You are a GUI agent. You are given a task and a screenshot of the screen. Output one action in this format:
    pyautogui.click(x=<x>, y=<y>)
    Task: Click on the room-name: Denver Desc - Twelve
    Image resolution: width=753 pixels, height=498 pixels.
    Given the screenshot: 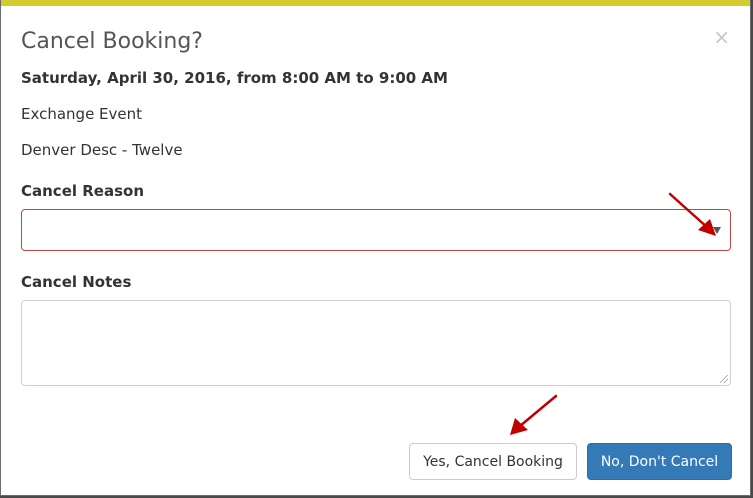 What is the action you would take?
    pyautogui.click(x=102, y=150)
    